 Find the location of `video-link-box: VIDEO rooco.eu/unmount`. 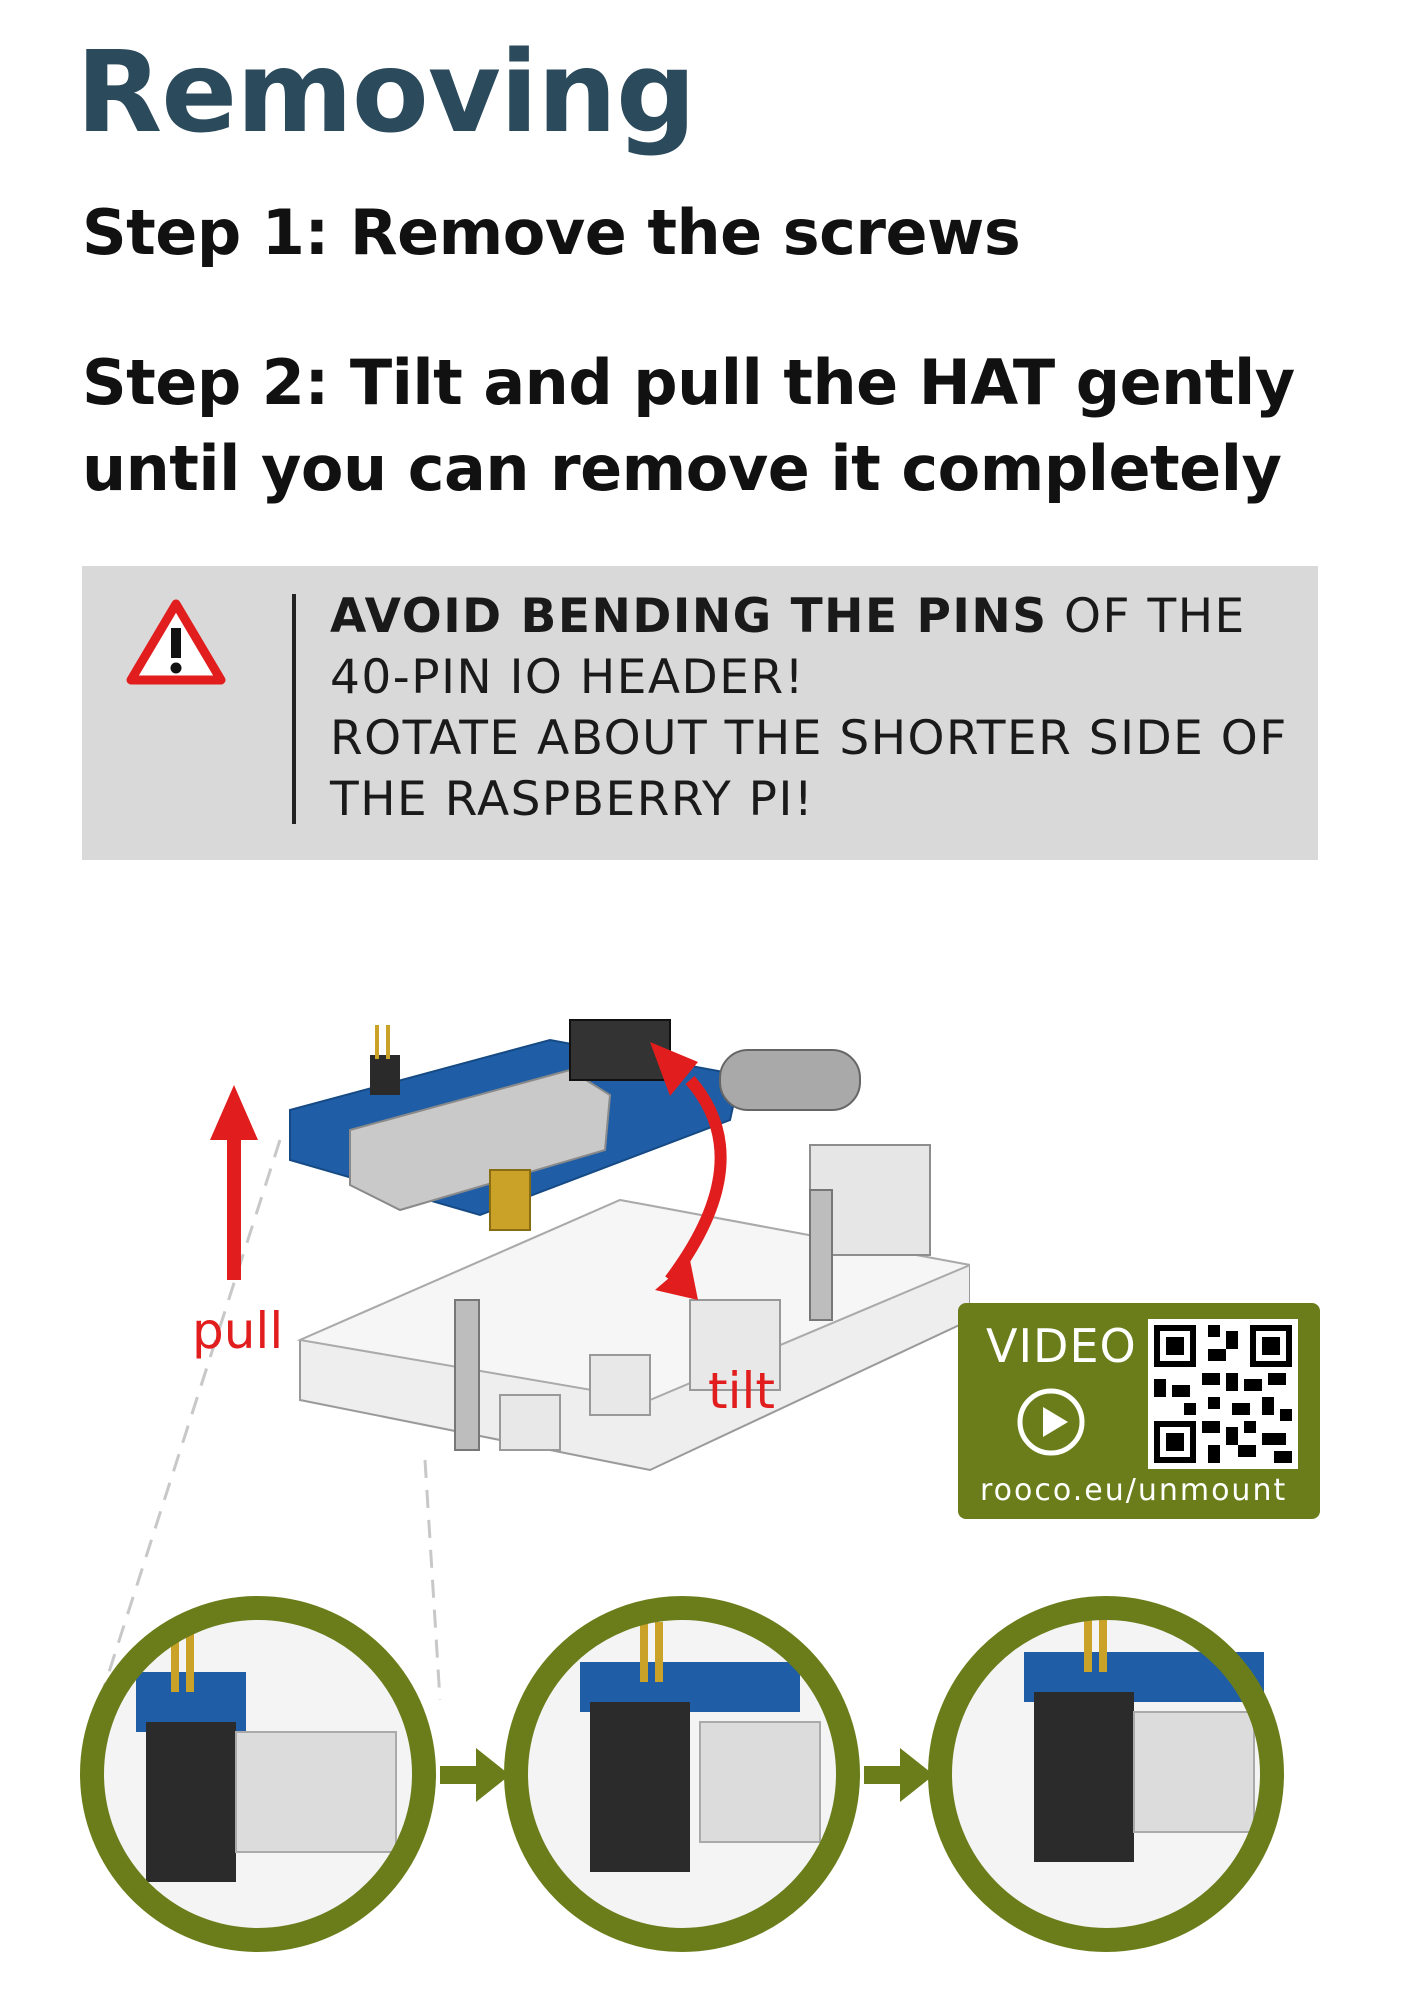

video-link-box: VIDEO rooco.eu/unmount is located at coordinates (1139, 1411).